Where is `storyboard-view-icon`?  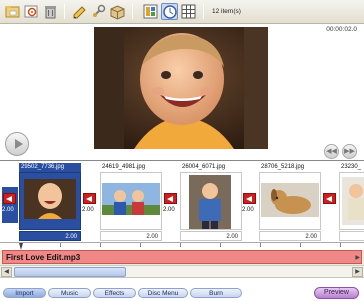
storyboard-view-icon is located at coordinates (150, 11).